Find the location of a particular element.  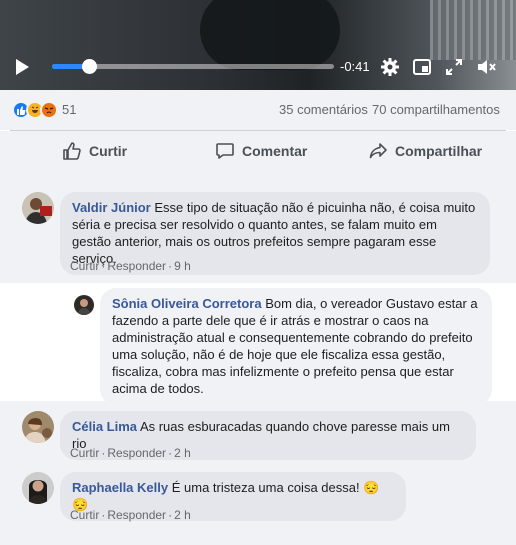

thumbs-up-icon is located at coordinates (72, 151).